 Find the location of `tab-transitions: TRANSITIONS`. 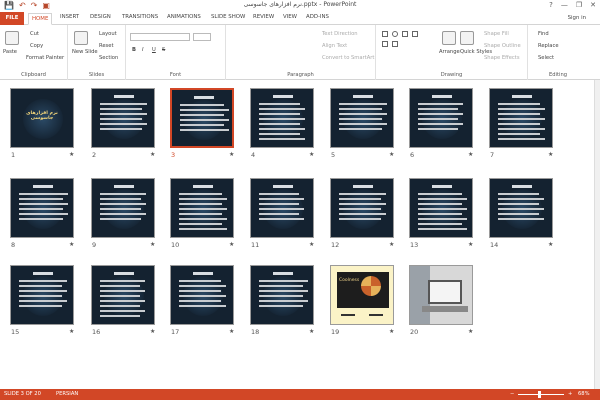

tab-transitions: TRANSITIONS is located at coordinates (140, 17).